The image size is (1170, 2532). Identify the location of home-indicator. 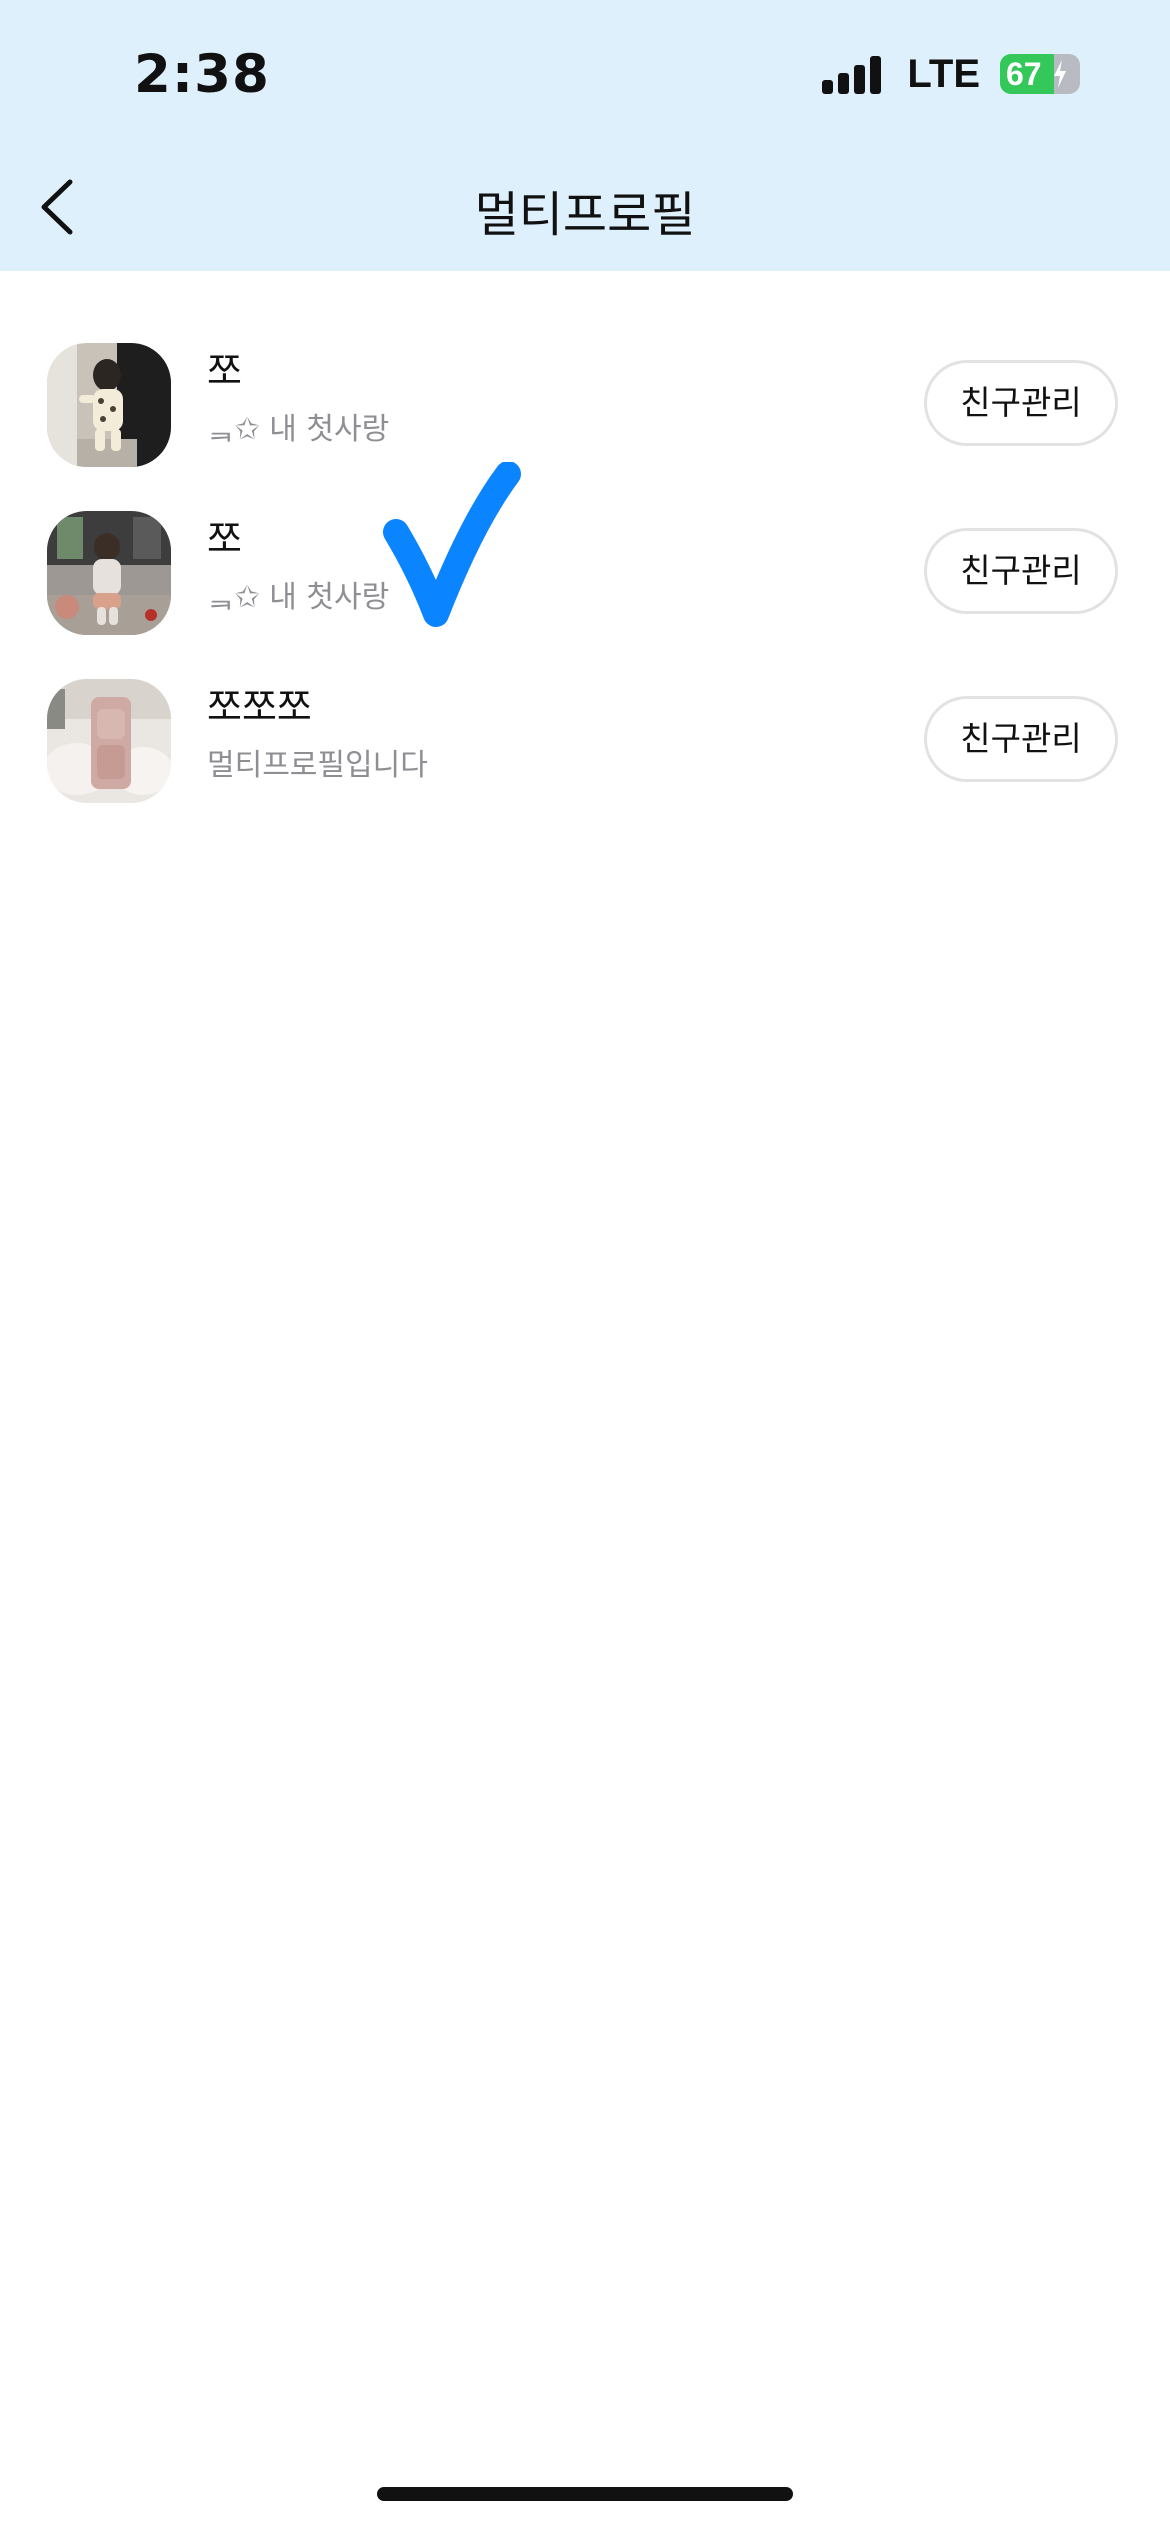
(585, 2494).